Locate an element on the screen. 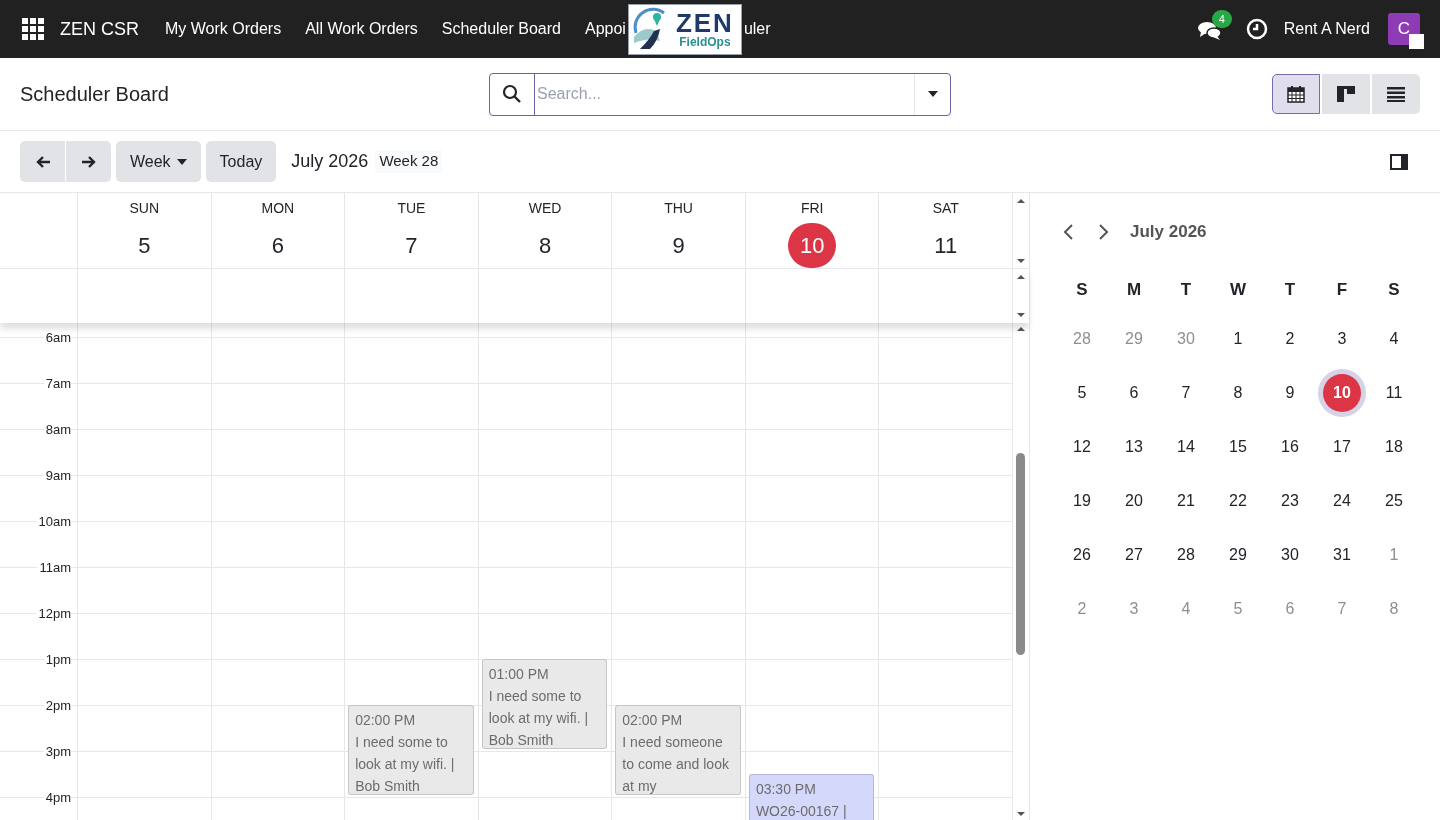 The width and height of the screenshot is (1440, 820). calendar-event: 02:00 PM I need someone to come and look at my is located at coordinates (678, 750).